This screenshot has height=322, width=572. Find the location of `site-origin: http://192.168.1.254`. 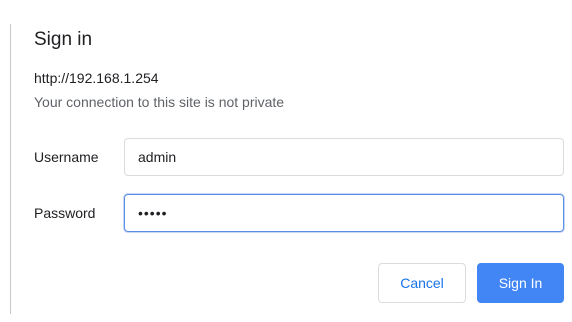

site-origin: http://192.168.1.254 is located at coordinates (96, 78).